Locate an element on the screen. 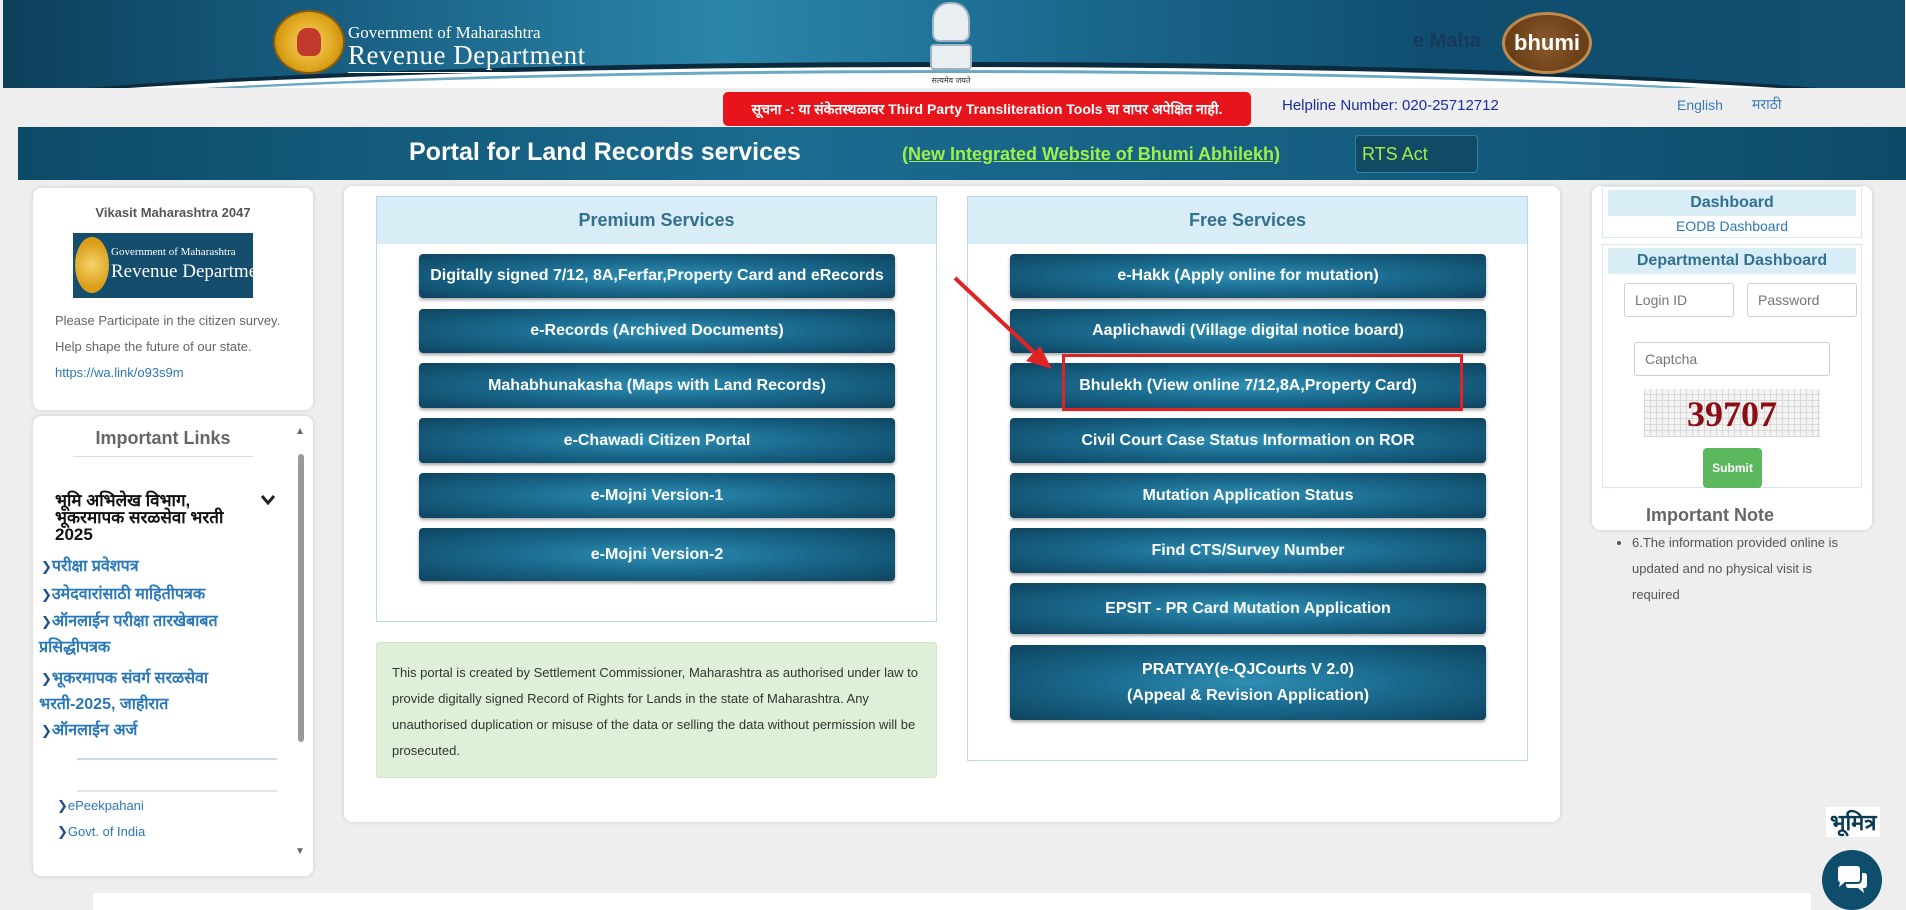  link-label: भूकरमापक संवर्ग सरळसेवा is located at coordinates (130, 678).